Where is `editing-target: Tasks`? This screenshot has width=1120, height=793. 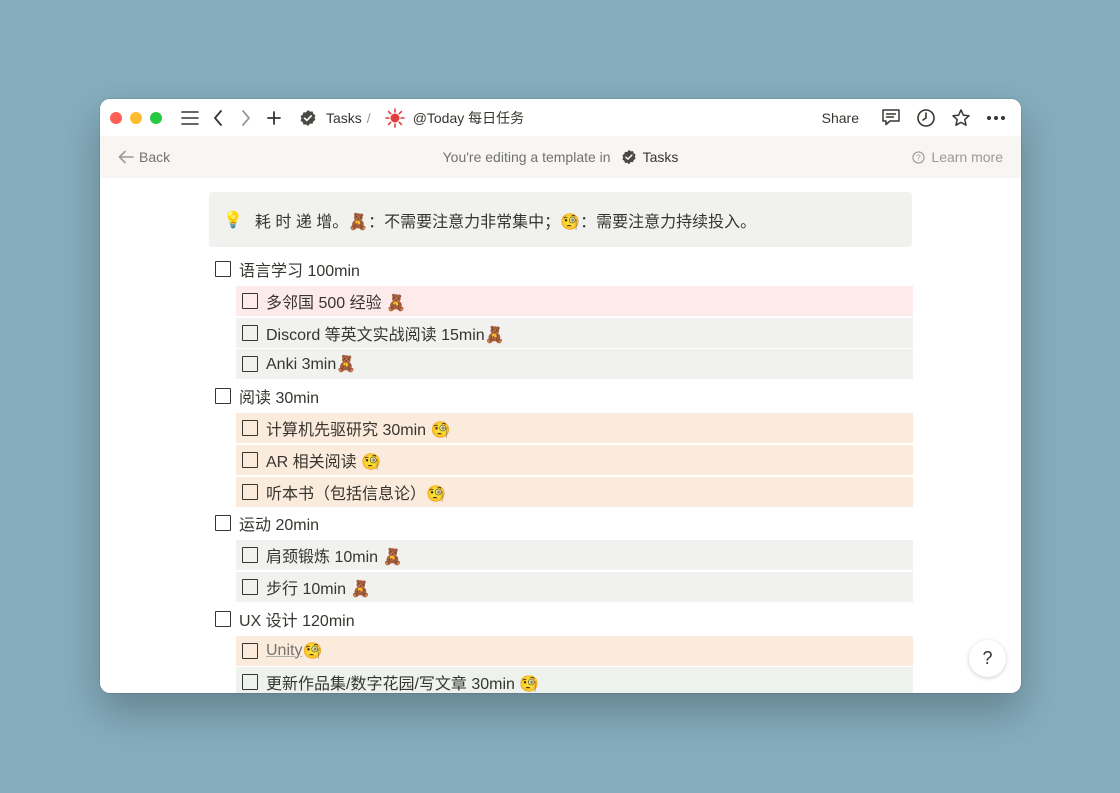 editing-target: Tasks is located at coordinates (650, 157).